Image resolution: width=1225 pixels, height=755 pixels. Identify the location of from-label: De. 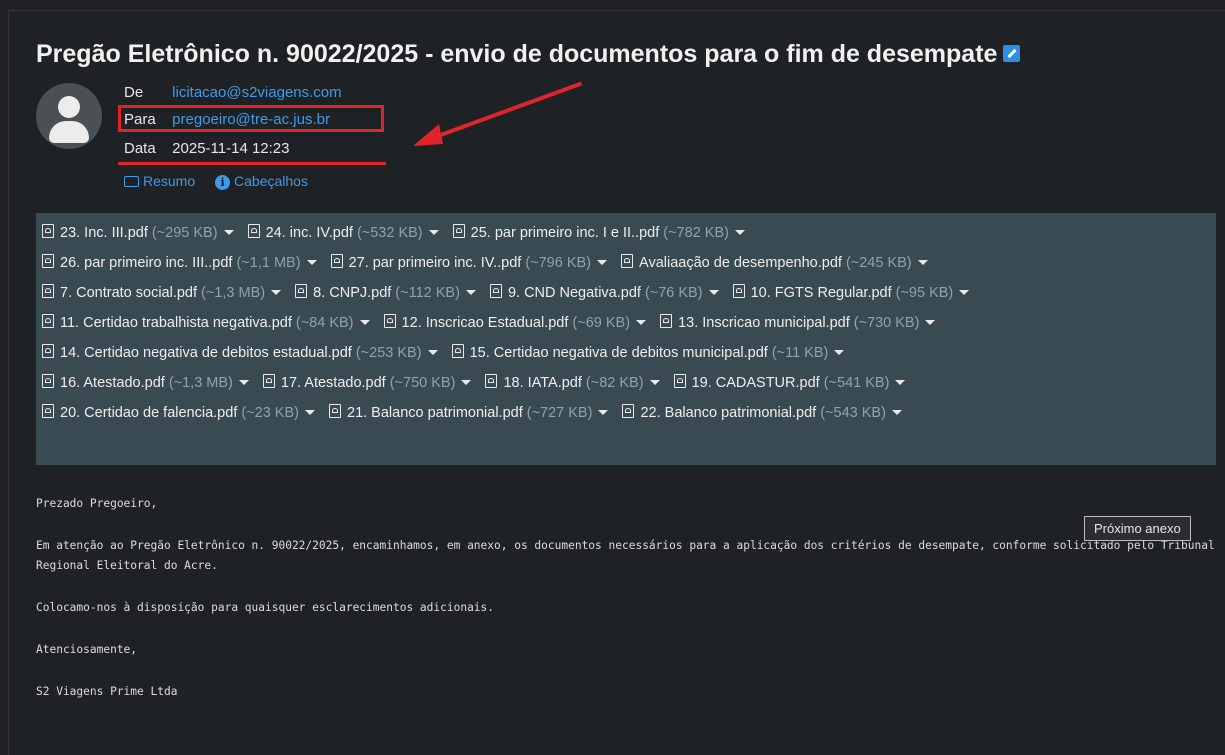
(134, 92).